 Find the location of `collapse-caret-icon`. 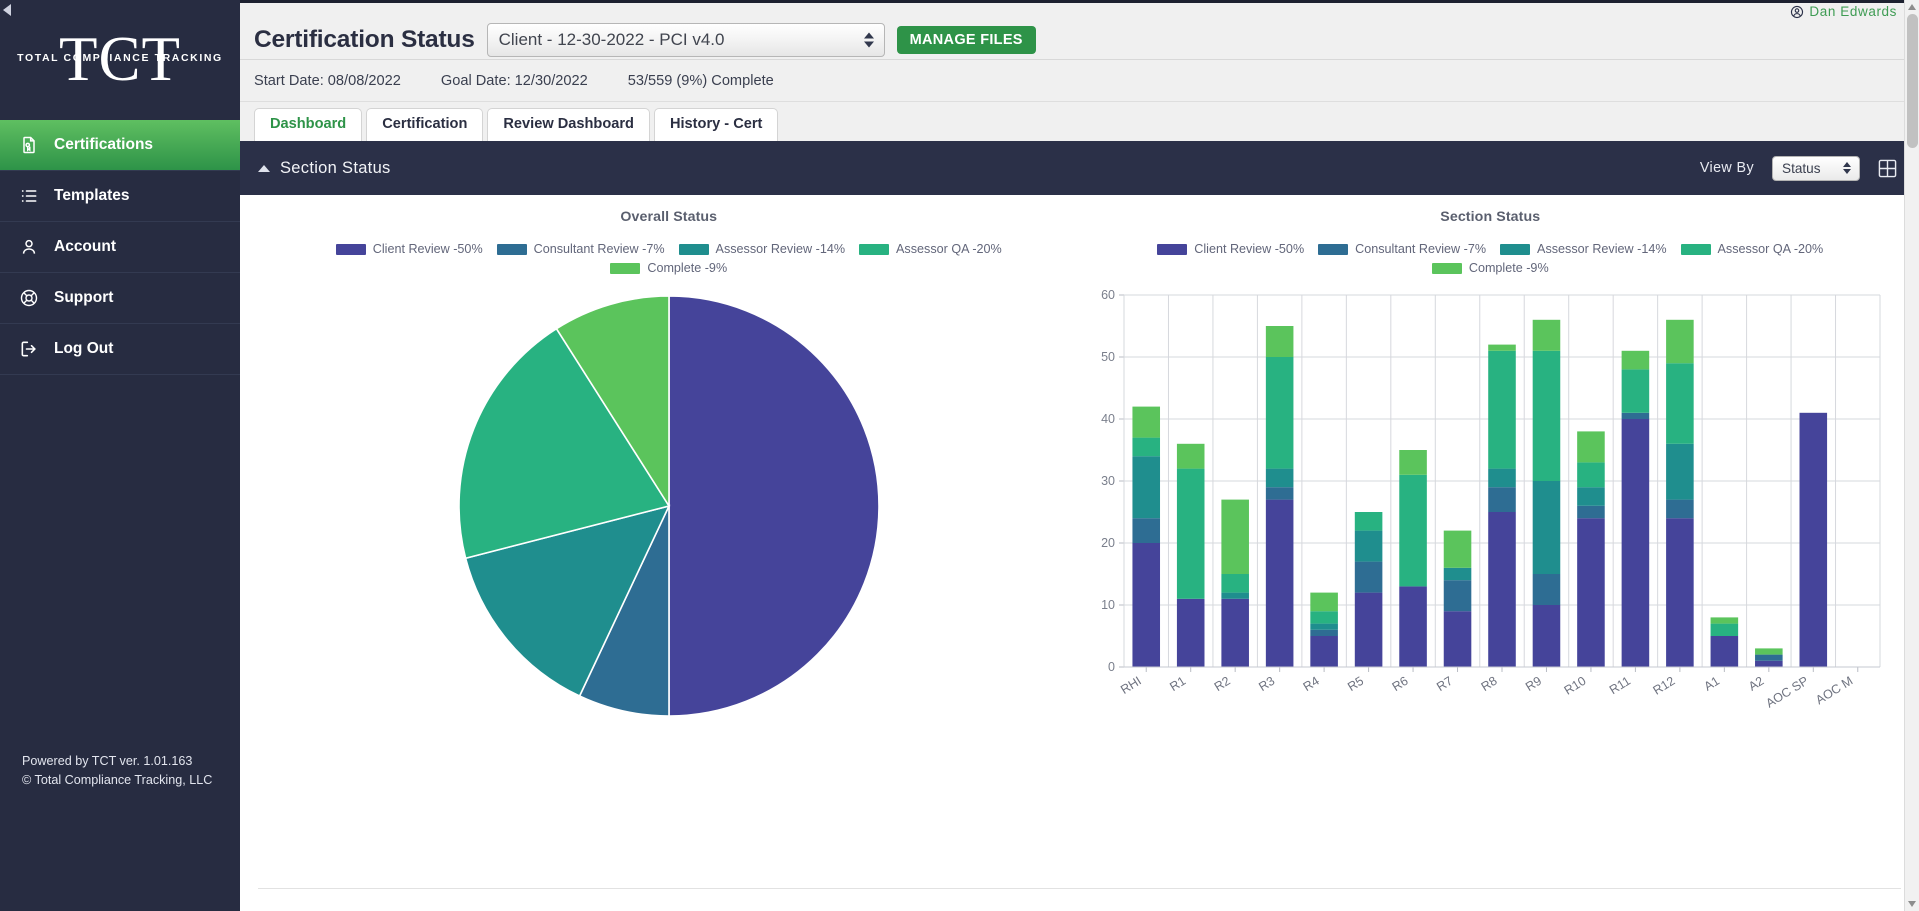

collapse-caret-icon is located at coordinates (264, 168).